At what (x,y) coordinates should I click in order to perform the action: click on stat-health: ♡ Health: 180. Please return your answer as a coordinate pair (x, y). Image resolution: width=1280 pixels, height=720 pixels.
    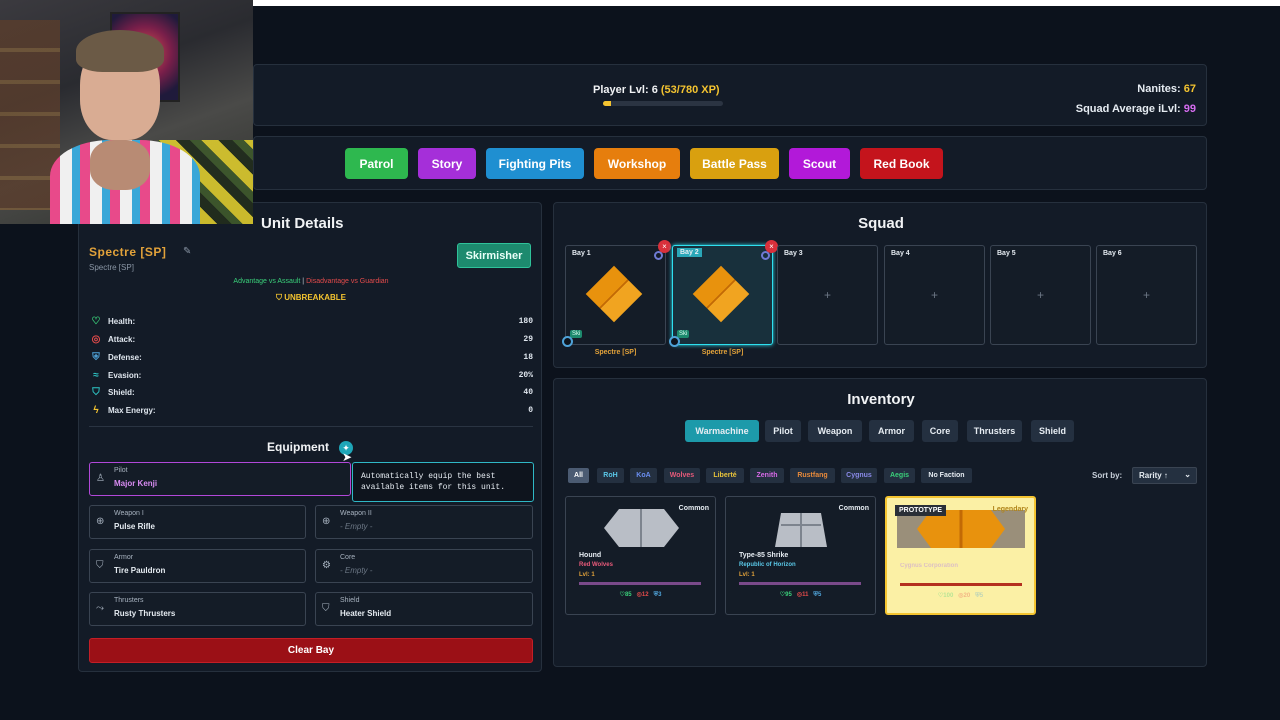
    Looking at the image, I should click on (311, 321).